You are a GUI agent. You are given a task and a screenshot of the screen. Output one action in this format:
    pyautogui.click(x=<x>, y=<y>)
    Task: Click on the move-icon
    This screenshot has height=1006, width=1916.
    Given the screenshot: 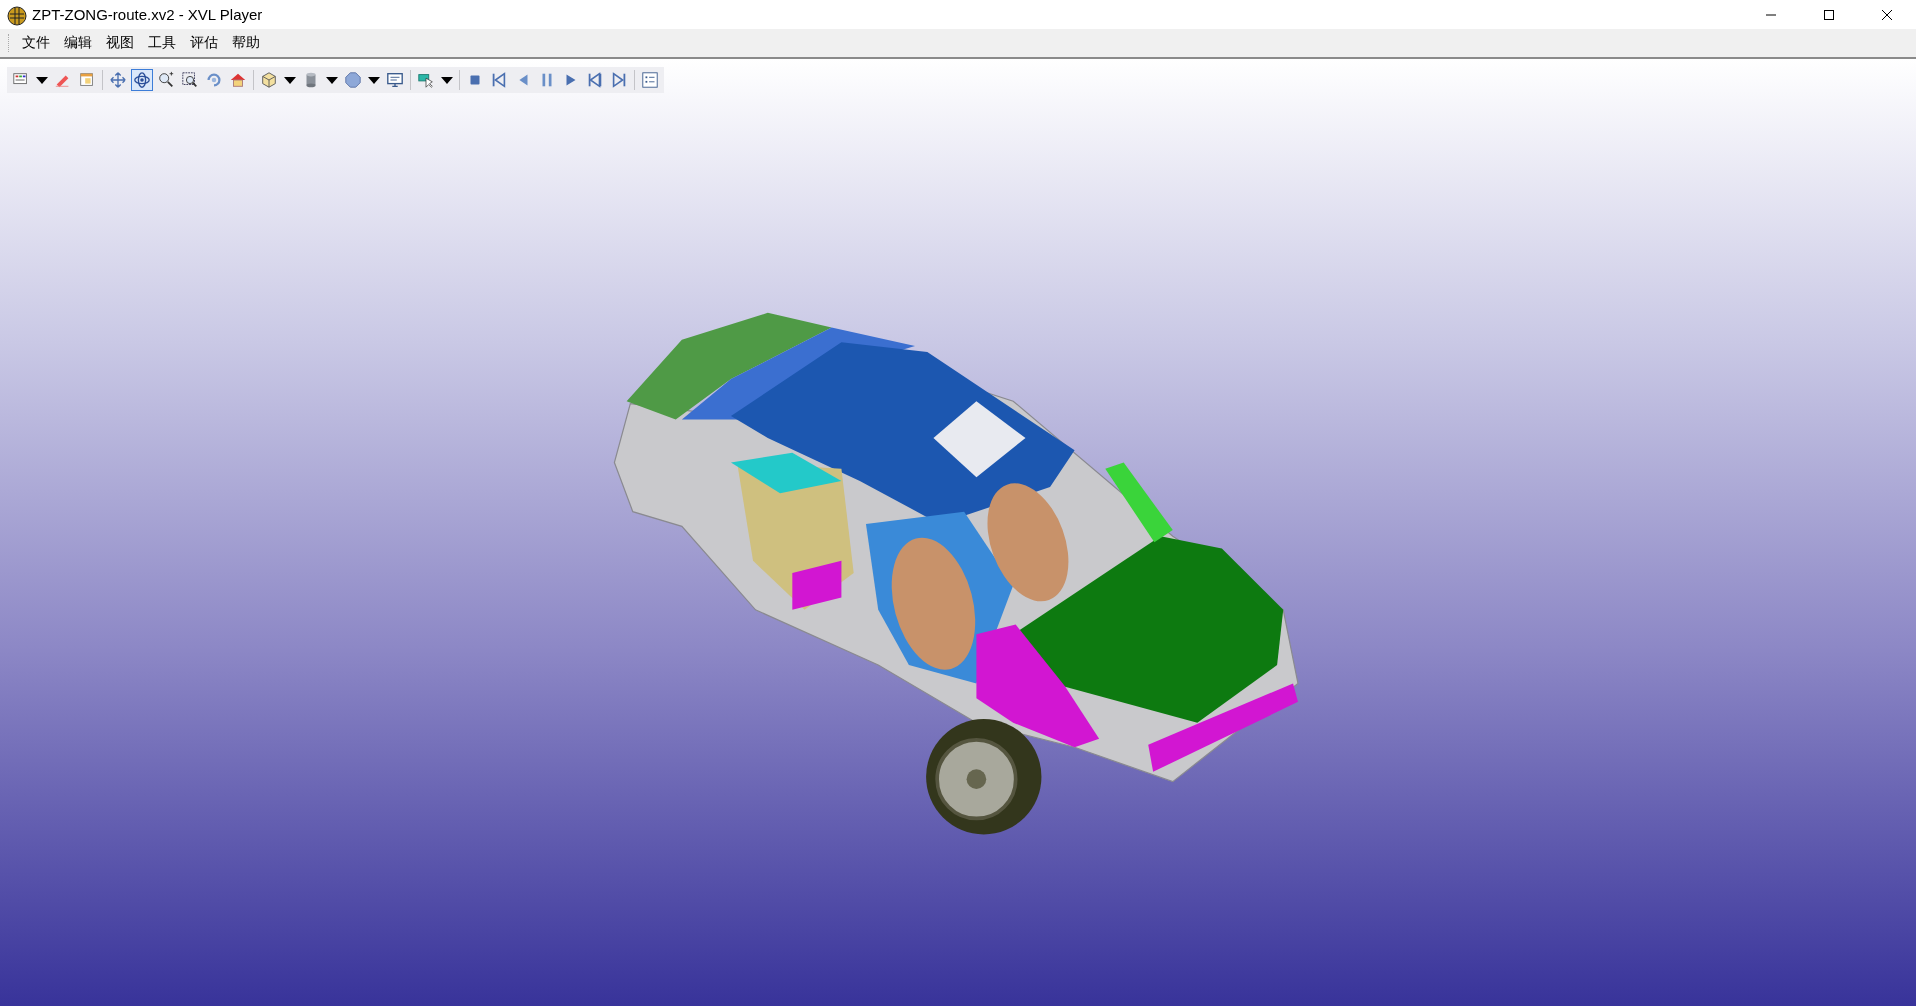 What is the action you would take?
    pyautogui.click(x=118, y=80)
    